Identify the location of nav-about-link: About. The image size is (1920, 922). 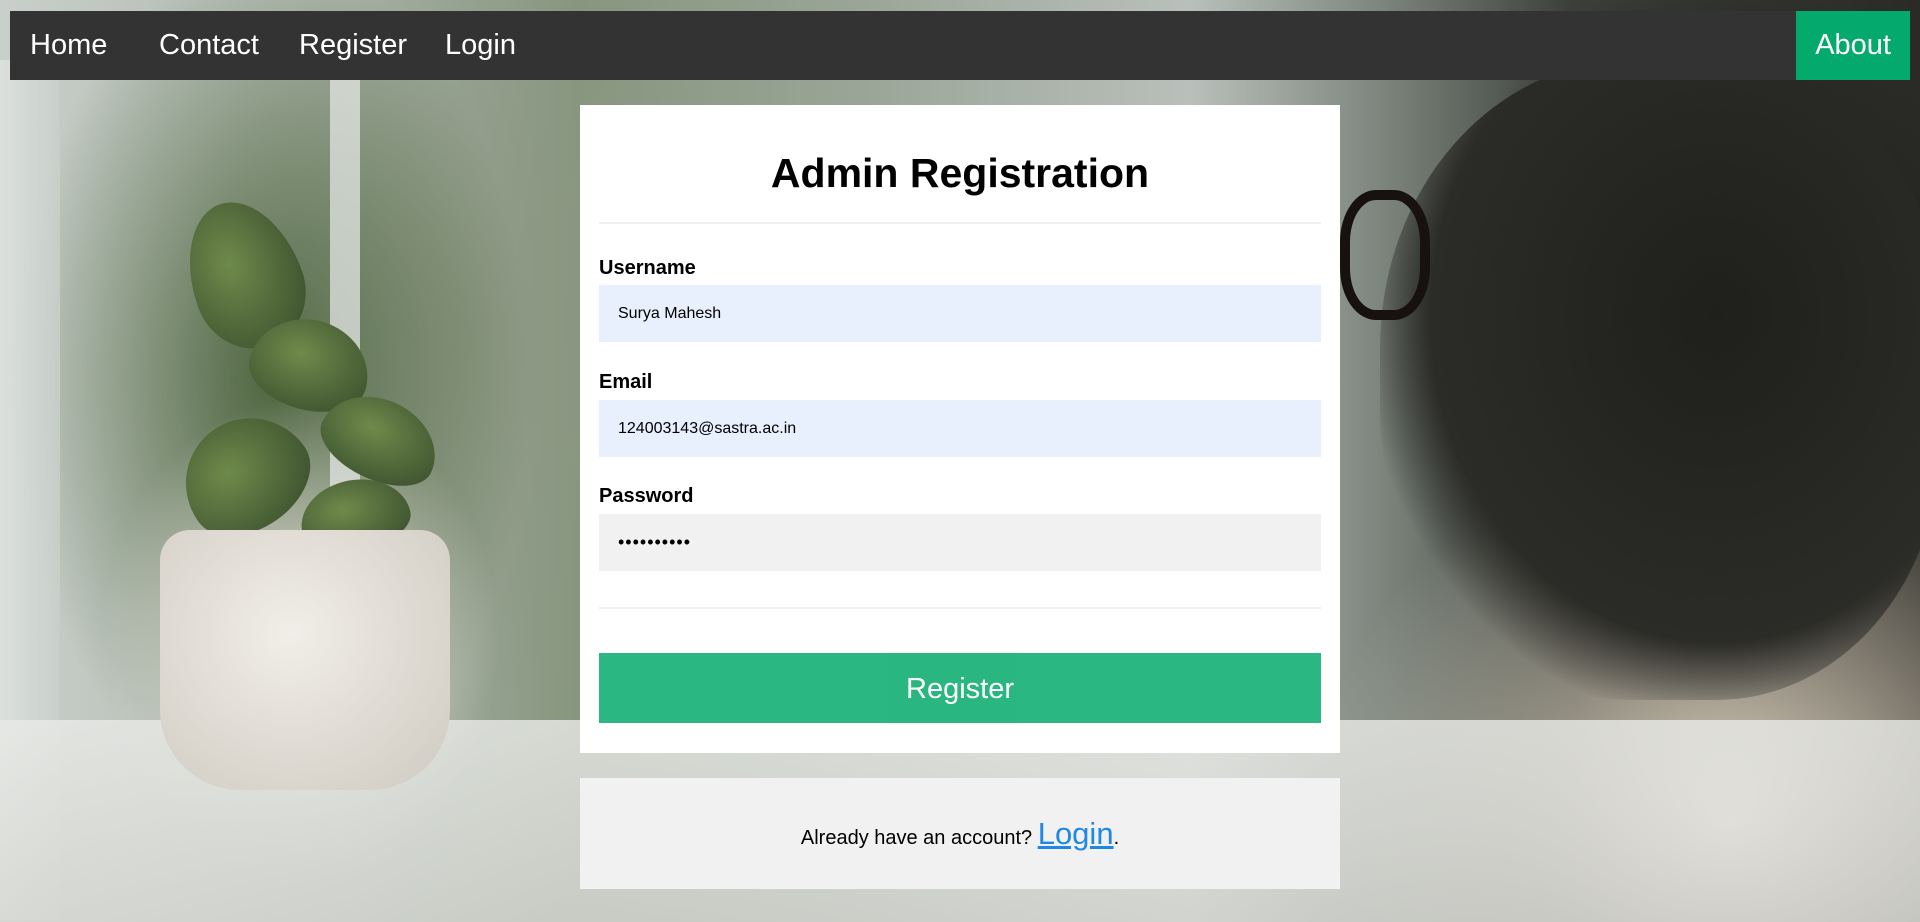
(1853, 45).